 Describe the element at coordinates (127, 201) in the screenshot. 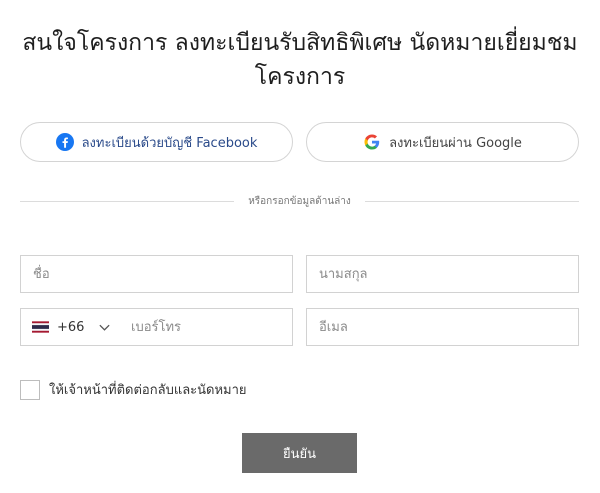

I see `divider-line-left` at that location.